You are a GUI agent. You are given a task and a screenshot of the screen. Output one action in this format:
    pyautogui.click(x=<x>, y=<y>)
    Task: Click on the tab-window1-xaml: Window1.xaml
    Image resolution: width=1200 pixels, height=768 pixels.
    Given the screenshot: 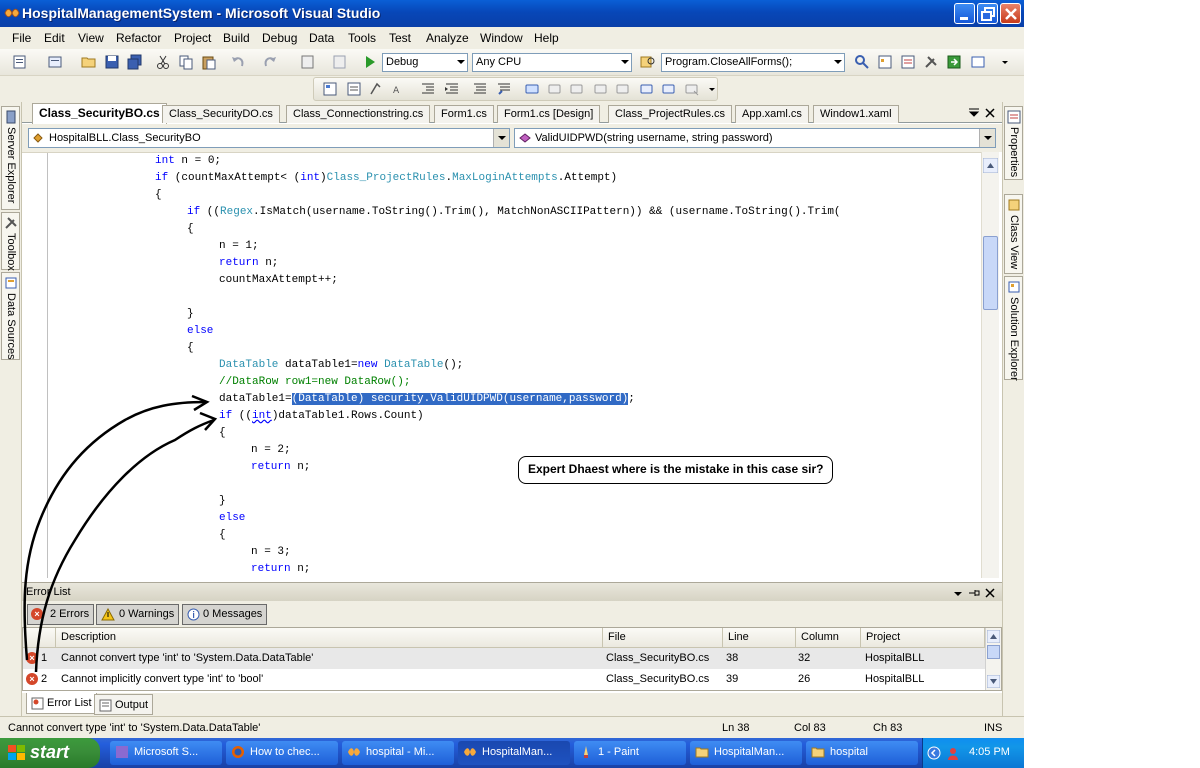 What is the action you would take?
    pyautogui.click(x=856, y=114)
    